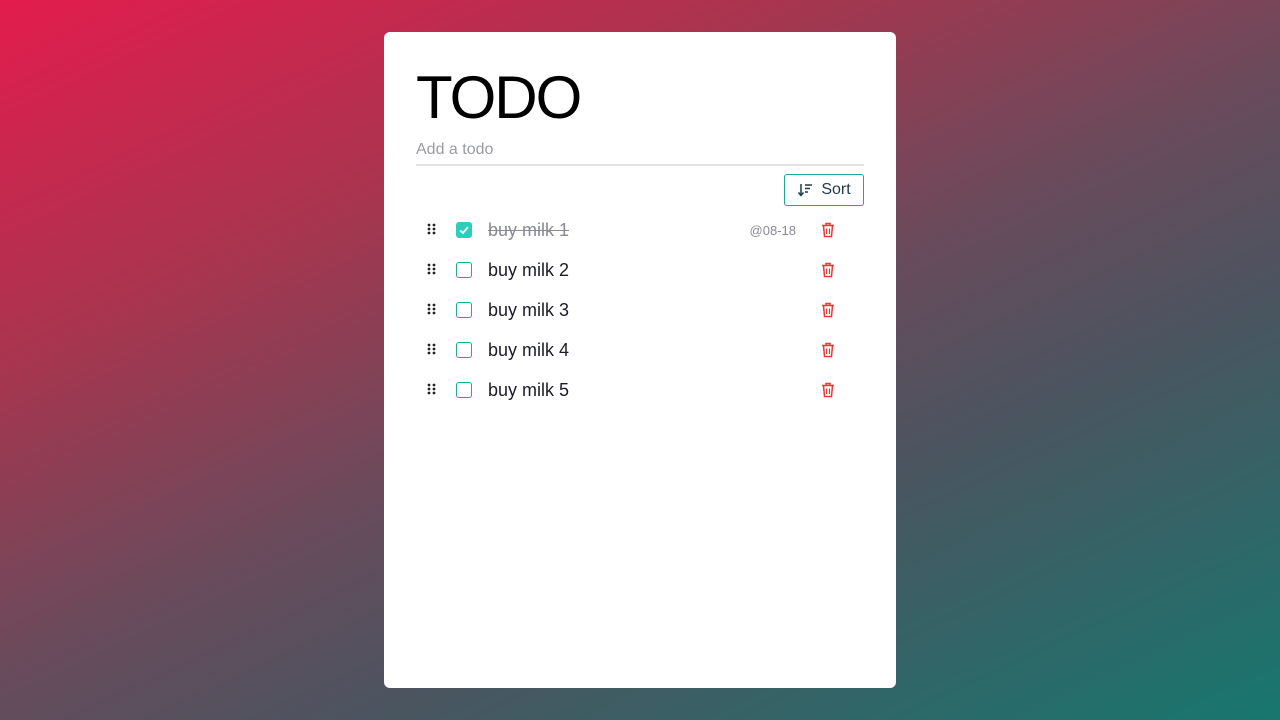 This screenshot has height=720, width=1280. Describe the element at coordinates (499, 97) in the screenshot. I see `page-title: TODO` at that location.